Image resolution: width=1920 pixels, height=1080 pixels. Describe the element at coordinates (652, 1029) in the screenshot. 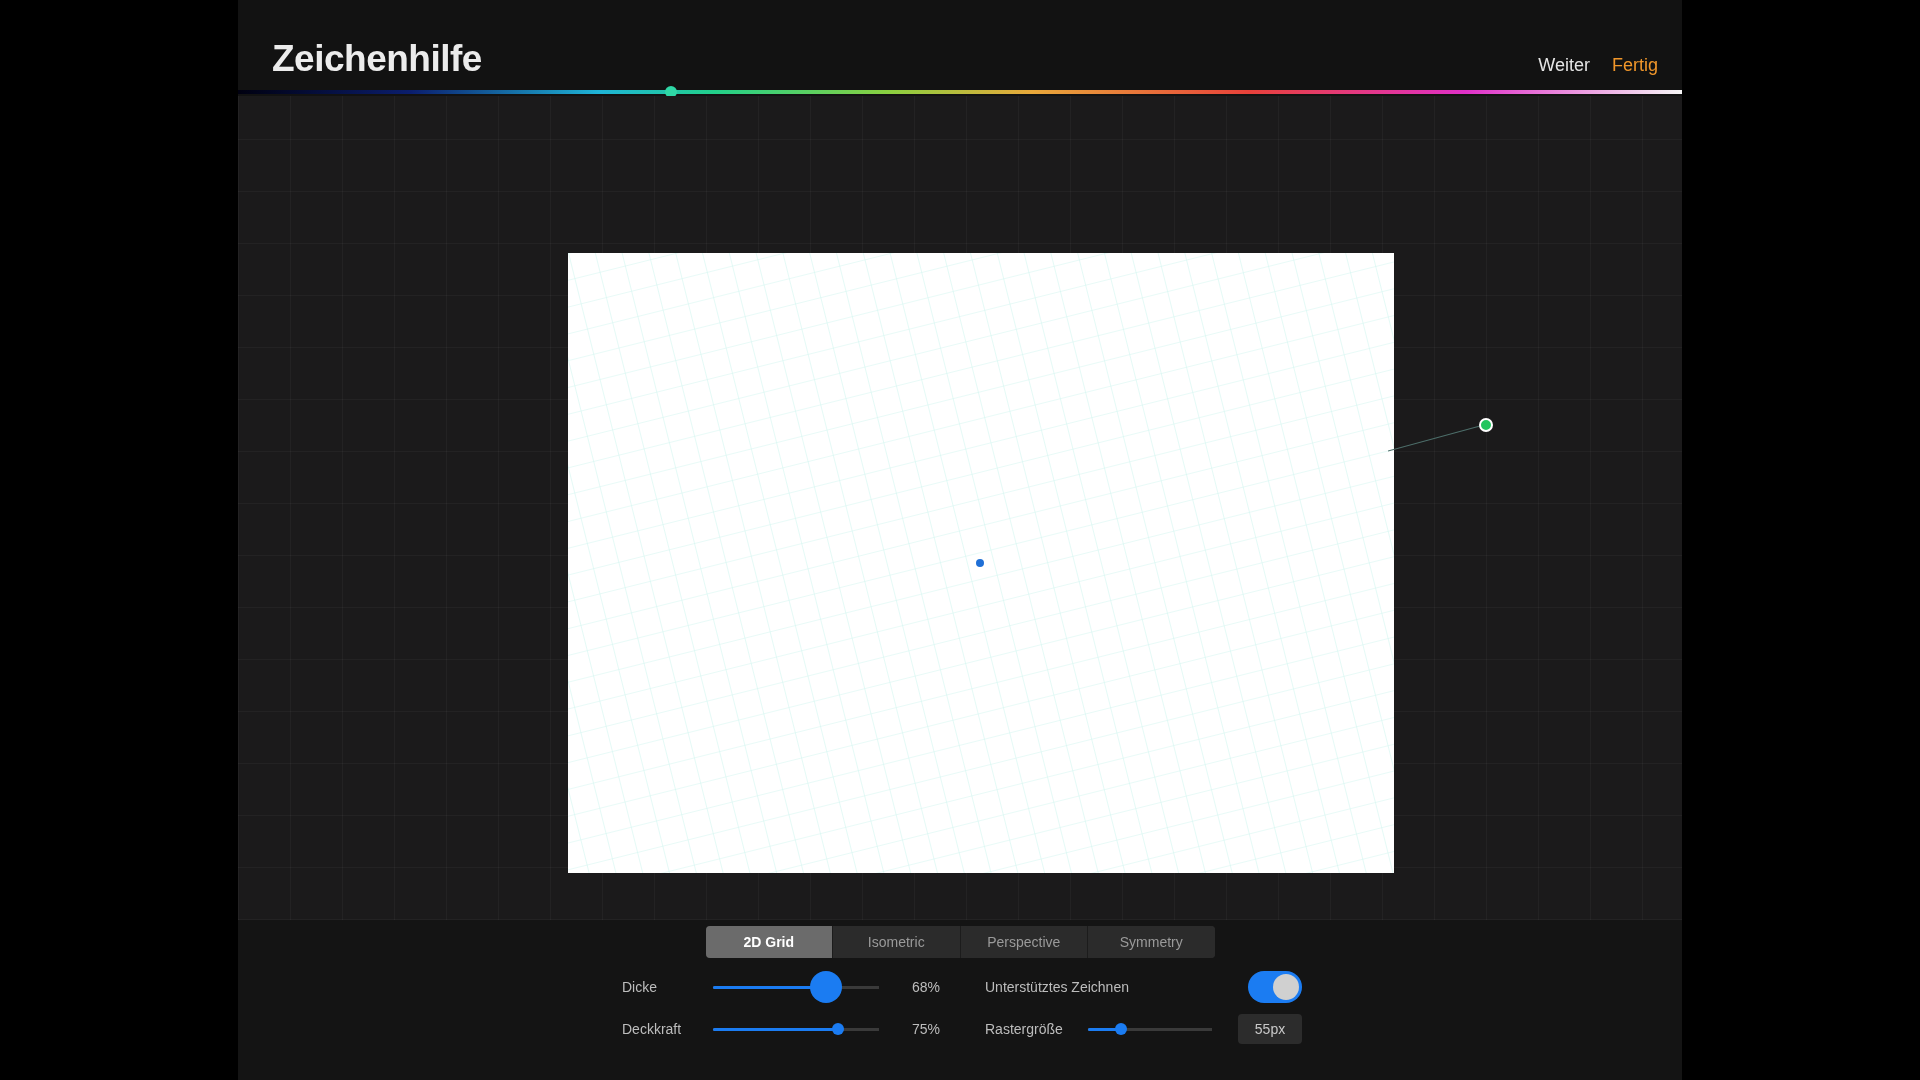

I see `setting-label: Deckkraft` at that location.